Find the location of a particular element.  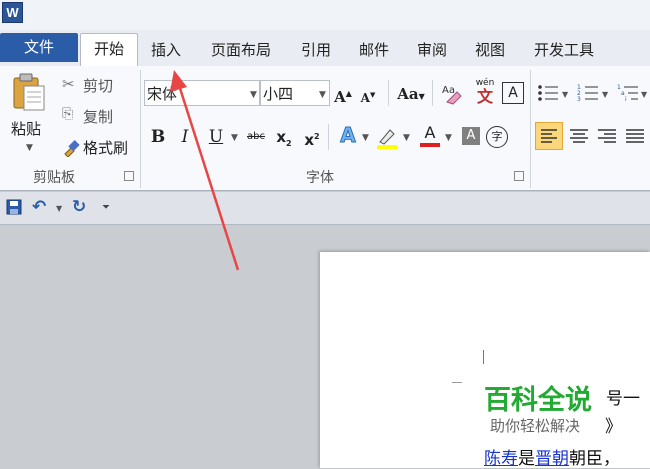

document-line3: 陈寿是晋朝朝臣， is located at coordinates (552, 456).